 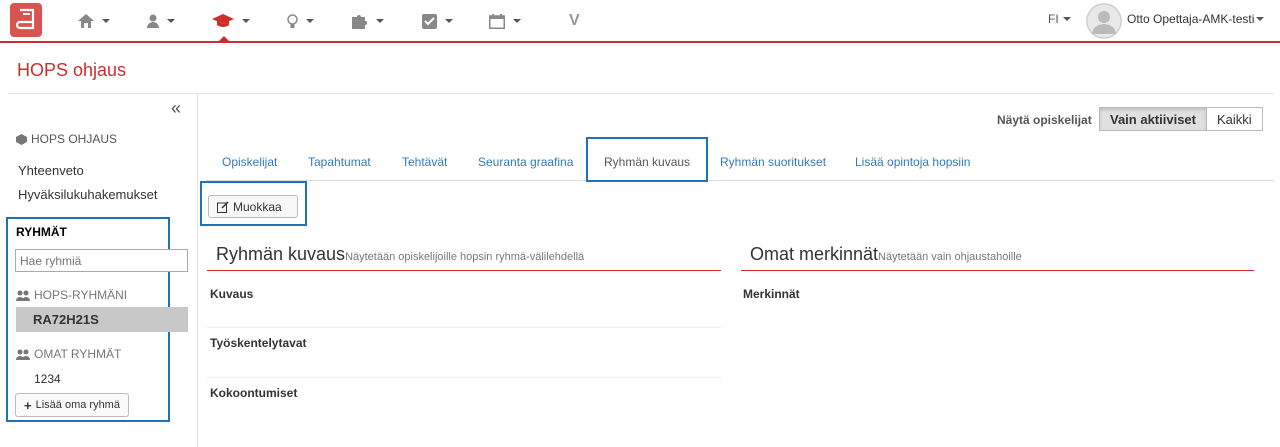 What do you see at coordinates (223, 206) in the screenshot?
I see `edit-icon` at bounding box center [223, 206].